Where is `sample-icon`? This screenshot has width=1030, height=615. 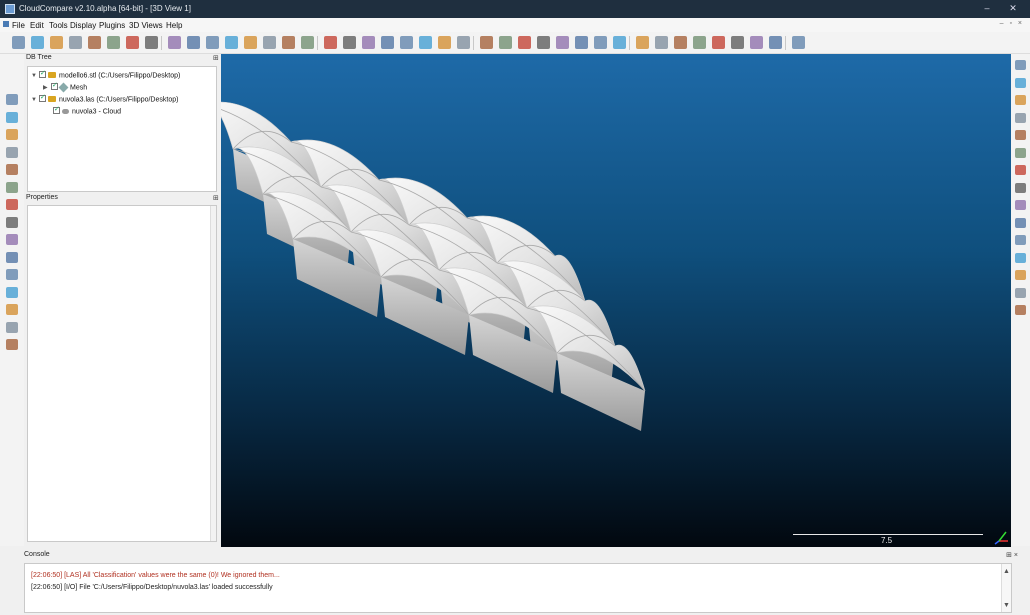
sample-icon is located at coordinates (151, 42).